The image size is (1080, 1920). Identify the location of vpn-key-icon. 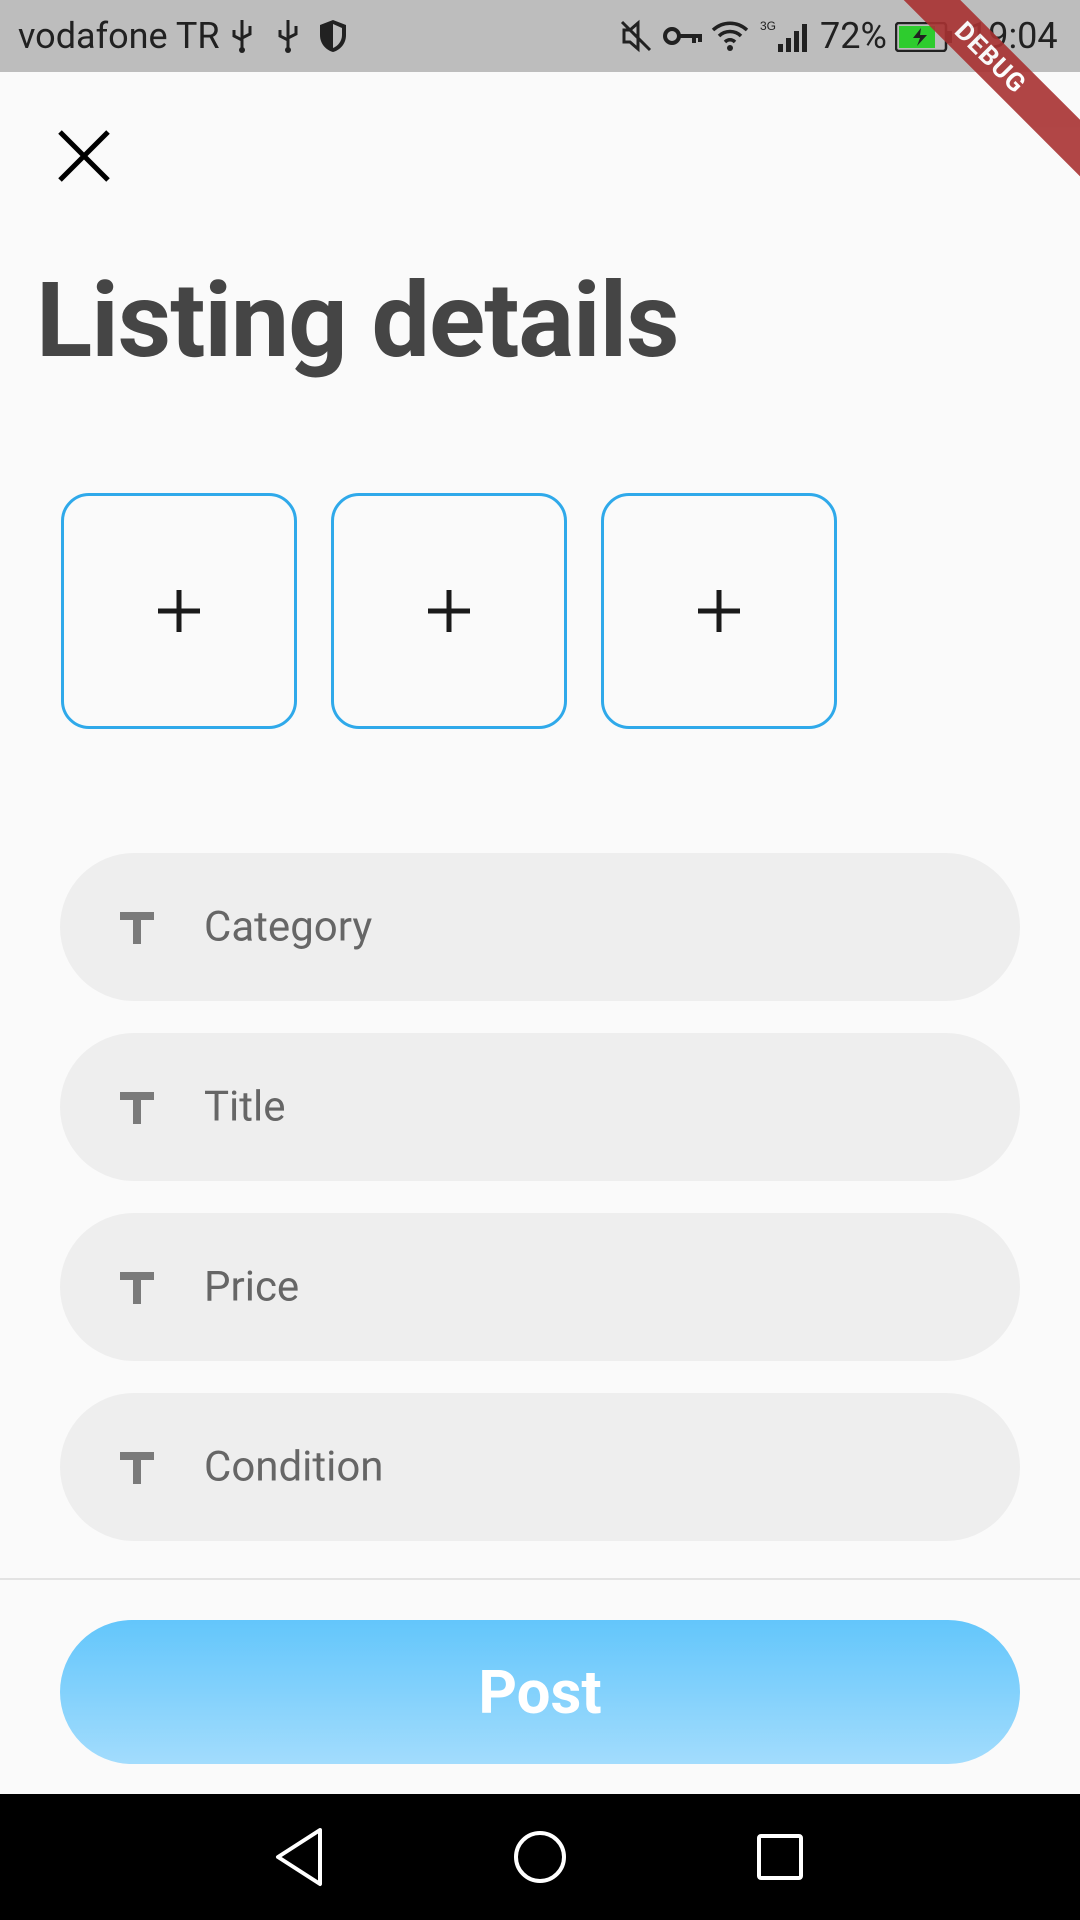
(682, 36).